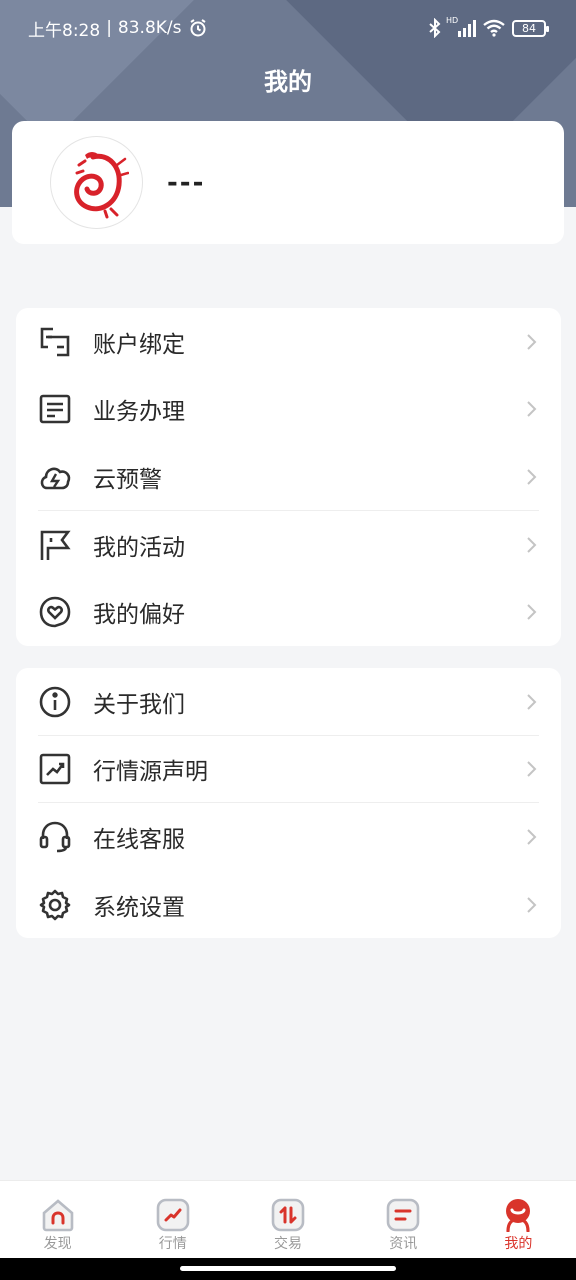 This screenshot has height=1280, width=576. What do you see at coordinates (288, 702) in the screenshot?
I see `menu-item-about-us: 关于我们` at bounding box center [288, 702].